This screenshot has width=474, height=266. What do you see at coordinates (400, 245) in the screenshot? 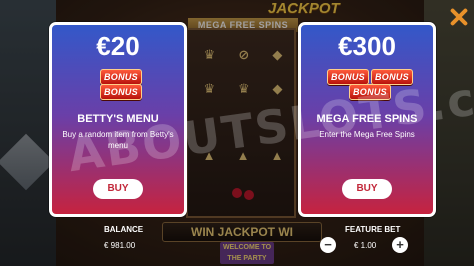
I see `increase-bet-button: +` at bounding box center [400, 245].